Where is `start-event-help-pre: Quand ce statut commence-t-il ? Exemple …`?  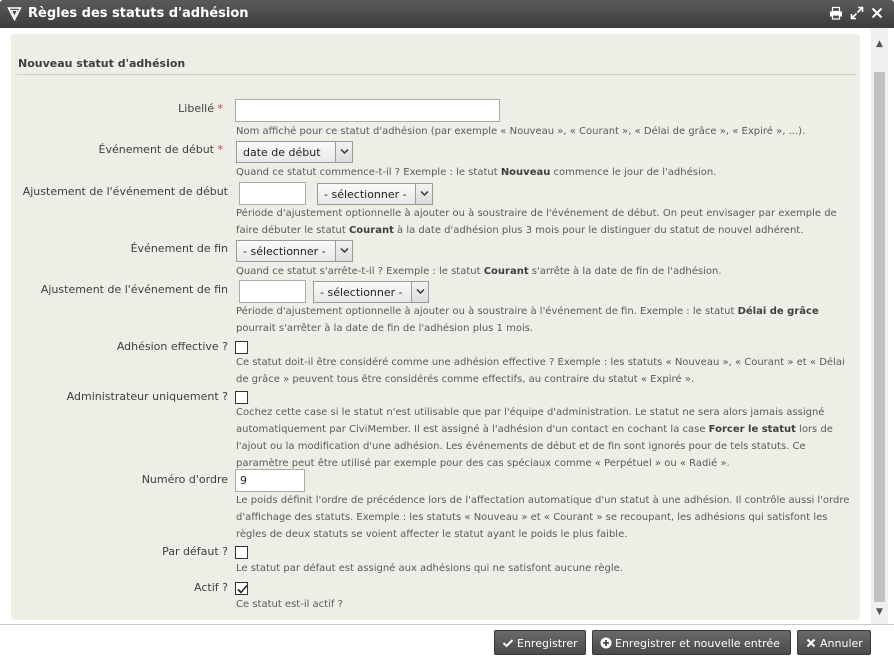
start-event-help-pre: Quand ce statut commence-t-il ? Exemple … is located at coordinates (368, 172).